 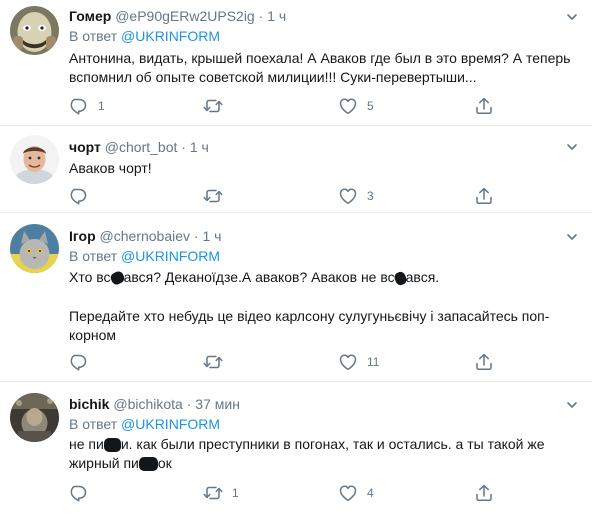 I want to click on user-handle: @chort_bot, so click(x=141, y=147).